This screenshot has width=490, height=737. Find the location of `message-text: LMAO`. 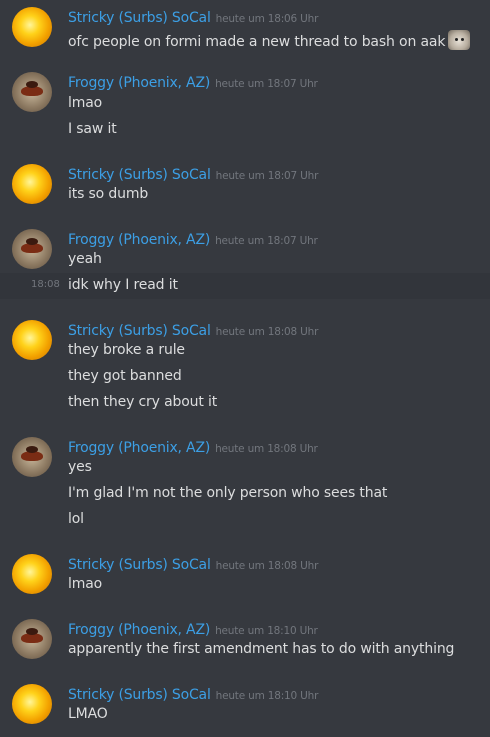

message-text: LMAO is located at coordinates (88, 714).